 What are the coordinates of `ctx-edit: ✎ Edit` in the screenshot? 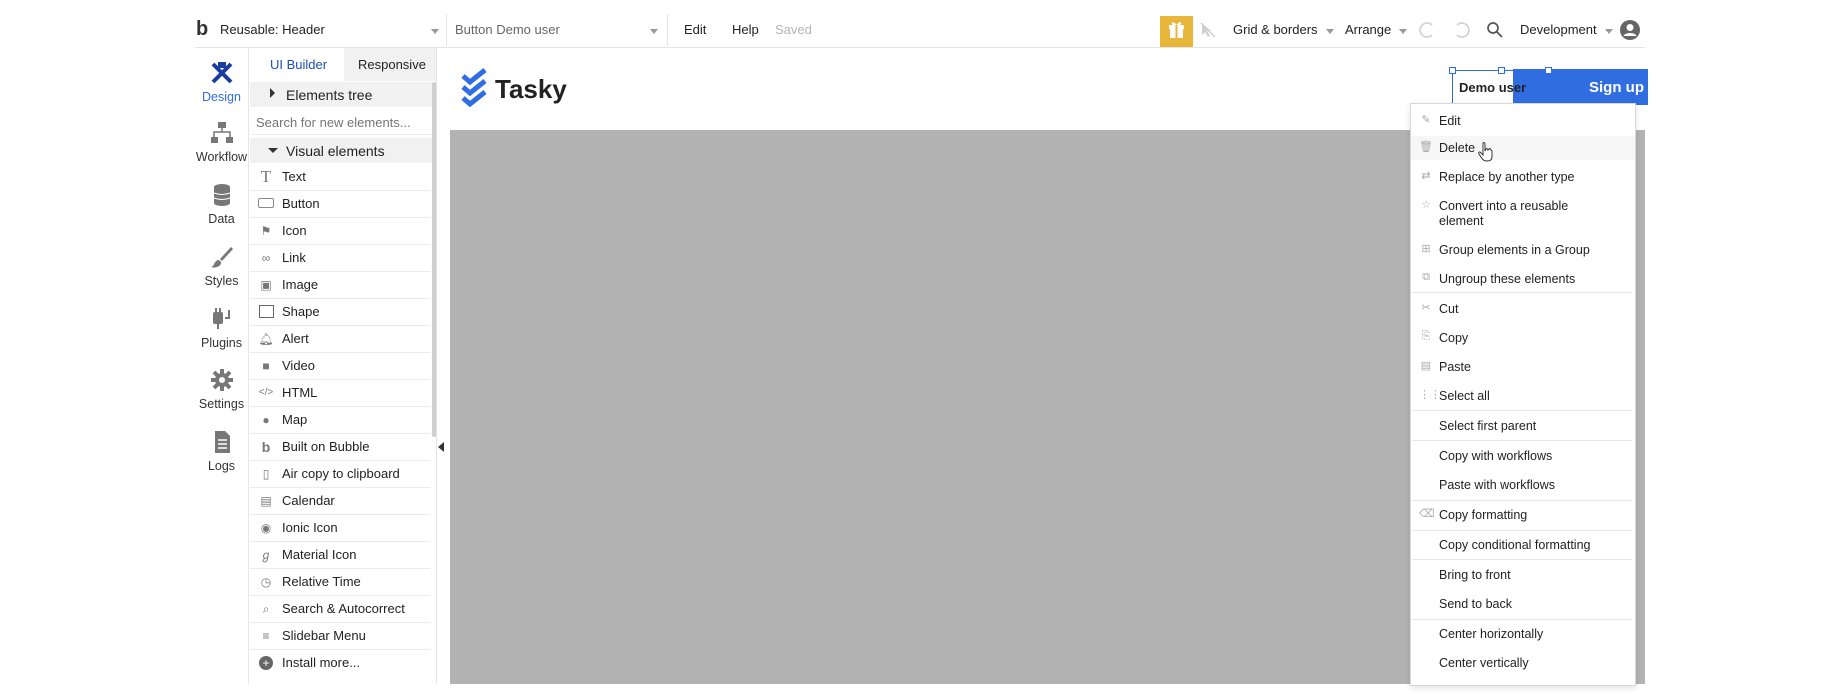 It's located at (1523, 121).